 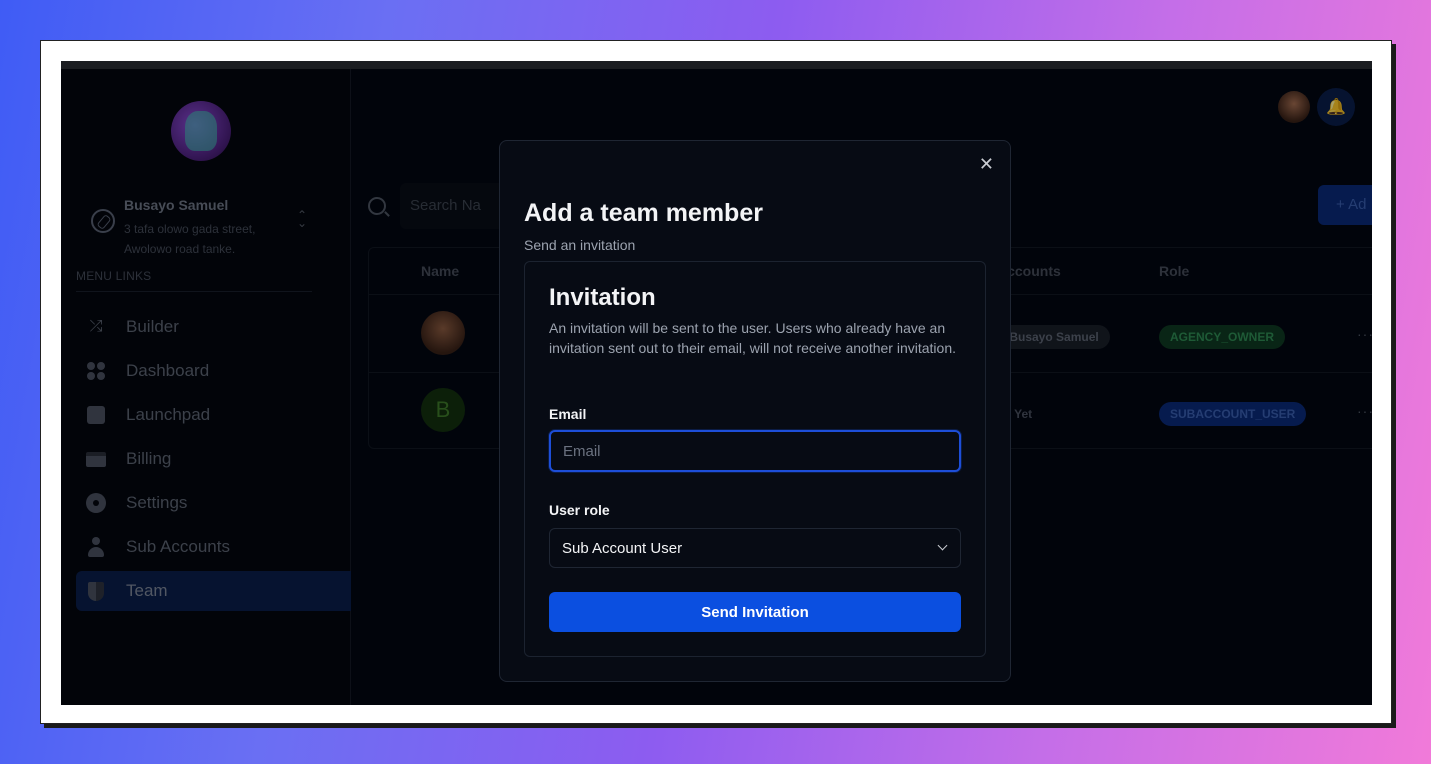 What do you see at coordinates (622, 548) in the screenshot?
I see `user-role-value: Sub Account User` at bounding box center [622, 548].